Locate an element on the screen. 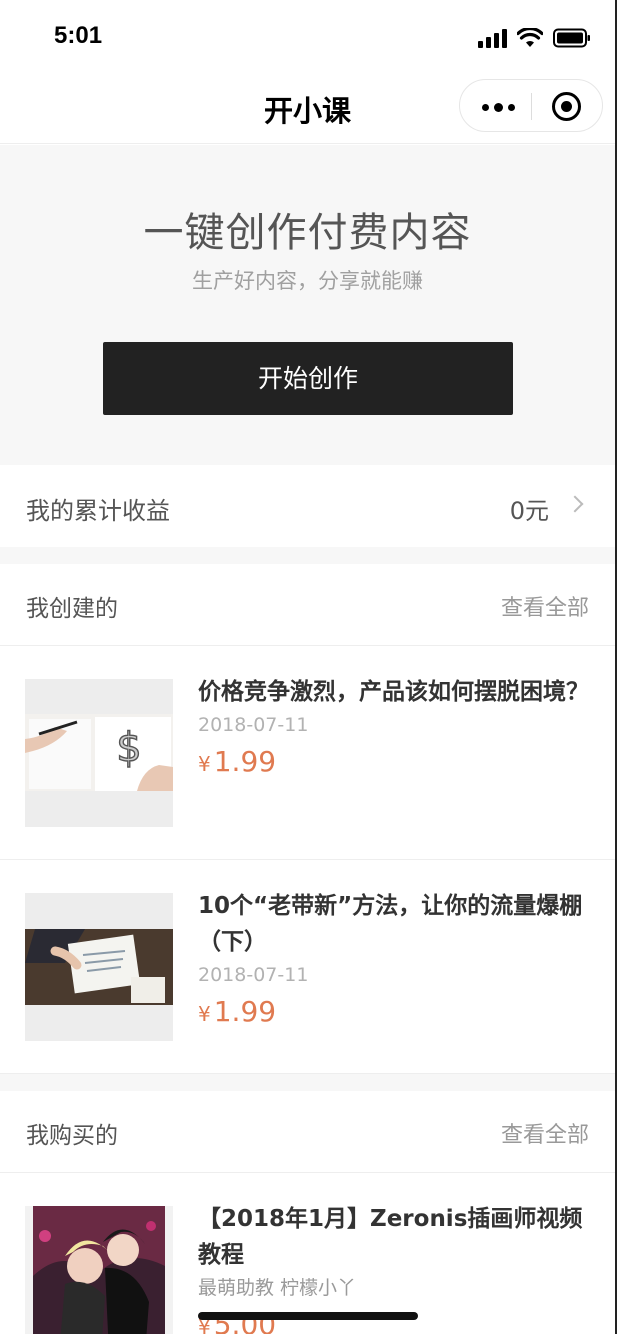  created-view-all-link: 查看全部 is located at coordinates (545, 606).